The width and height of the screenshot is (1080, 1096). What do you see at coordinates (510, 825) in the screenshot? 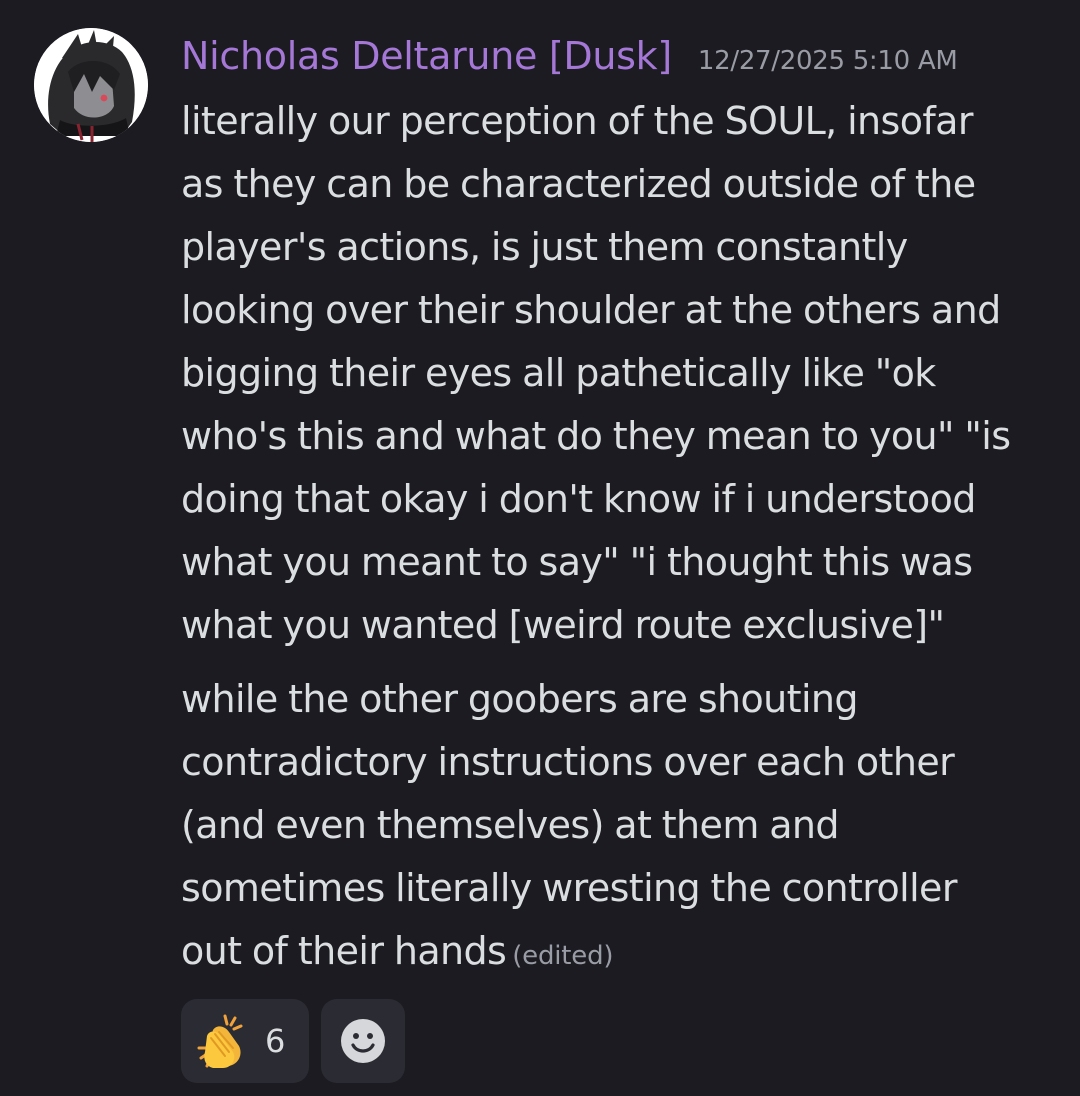
I see `message-line: (and even themselves) at them and` at bounding box center [510, 825].